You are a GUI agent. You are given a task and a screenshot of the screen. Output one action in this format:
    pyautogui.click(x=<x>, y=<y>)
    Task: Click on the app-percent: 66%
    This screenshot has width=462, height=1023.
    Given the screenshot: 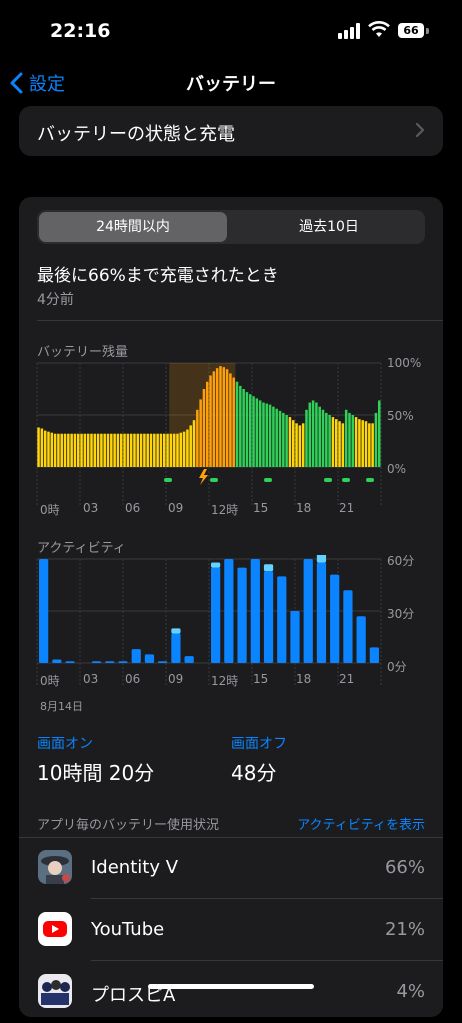 What is the action you would take?
    pyautogui.click(x=404, y=867)
    